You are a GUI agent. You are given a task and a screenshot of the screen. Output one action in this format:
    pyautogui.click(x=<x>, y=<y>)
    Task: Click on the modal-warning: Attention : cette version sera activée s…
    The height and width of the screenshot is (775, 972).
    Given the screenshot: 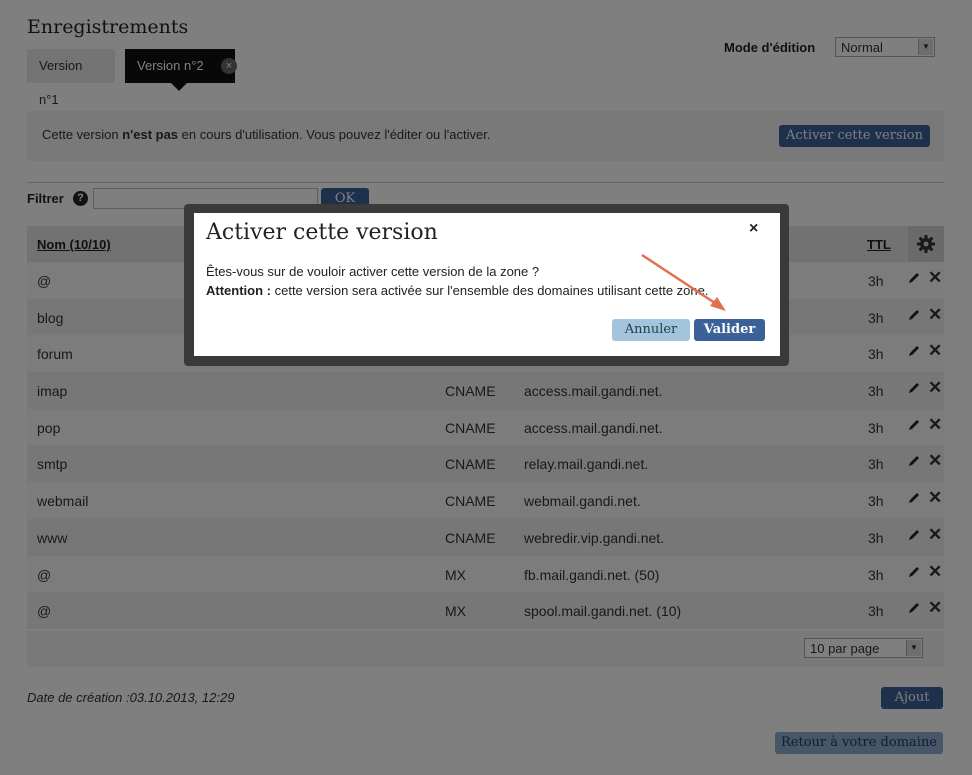 What is the action you would take?
    pyautogui.click(x=457, y=290)
    